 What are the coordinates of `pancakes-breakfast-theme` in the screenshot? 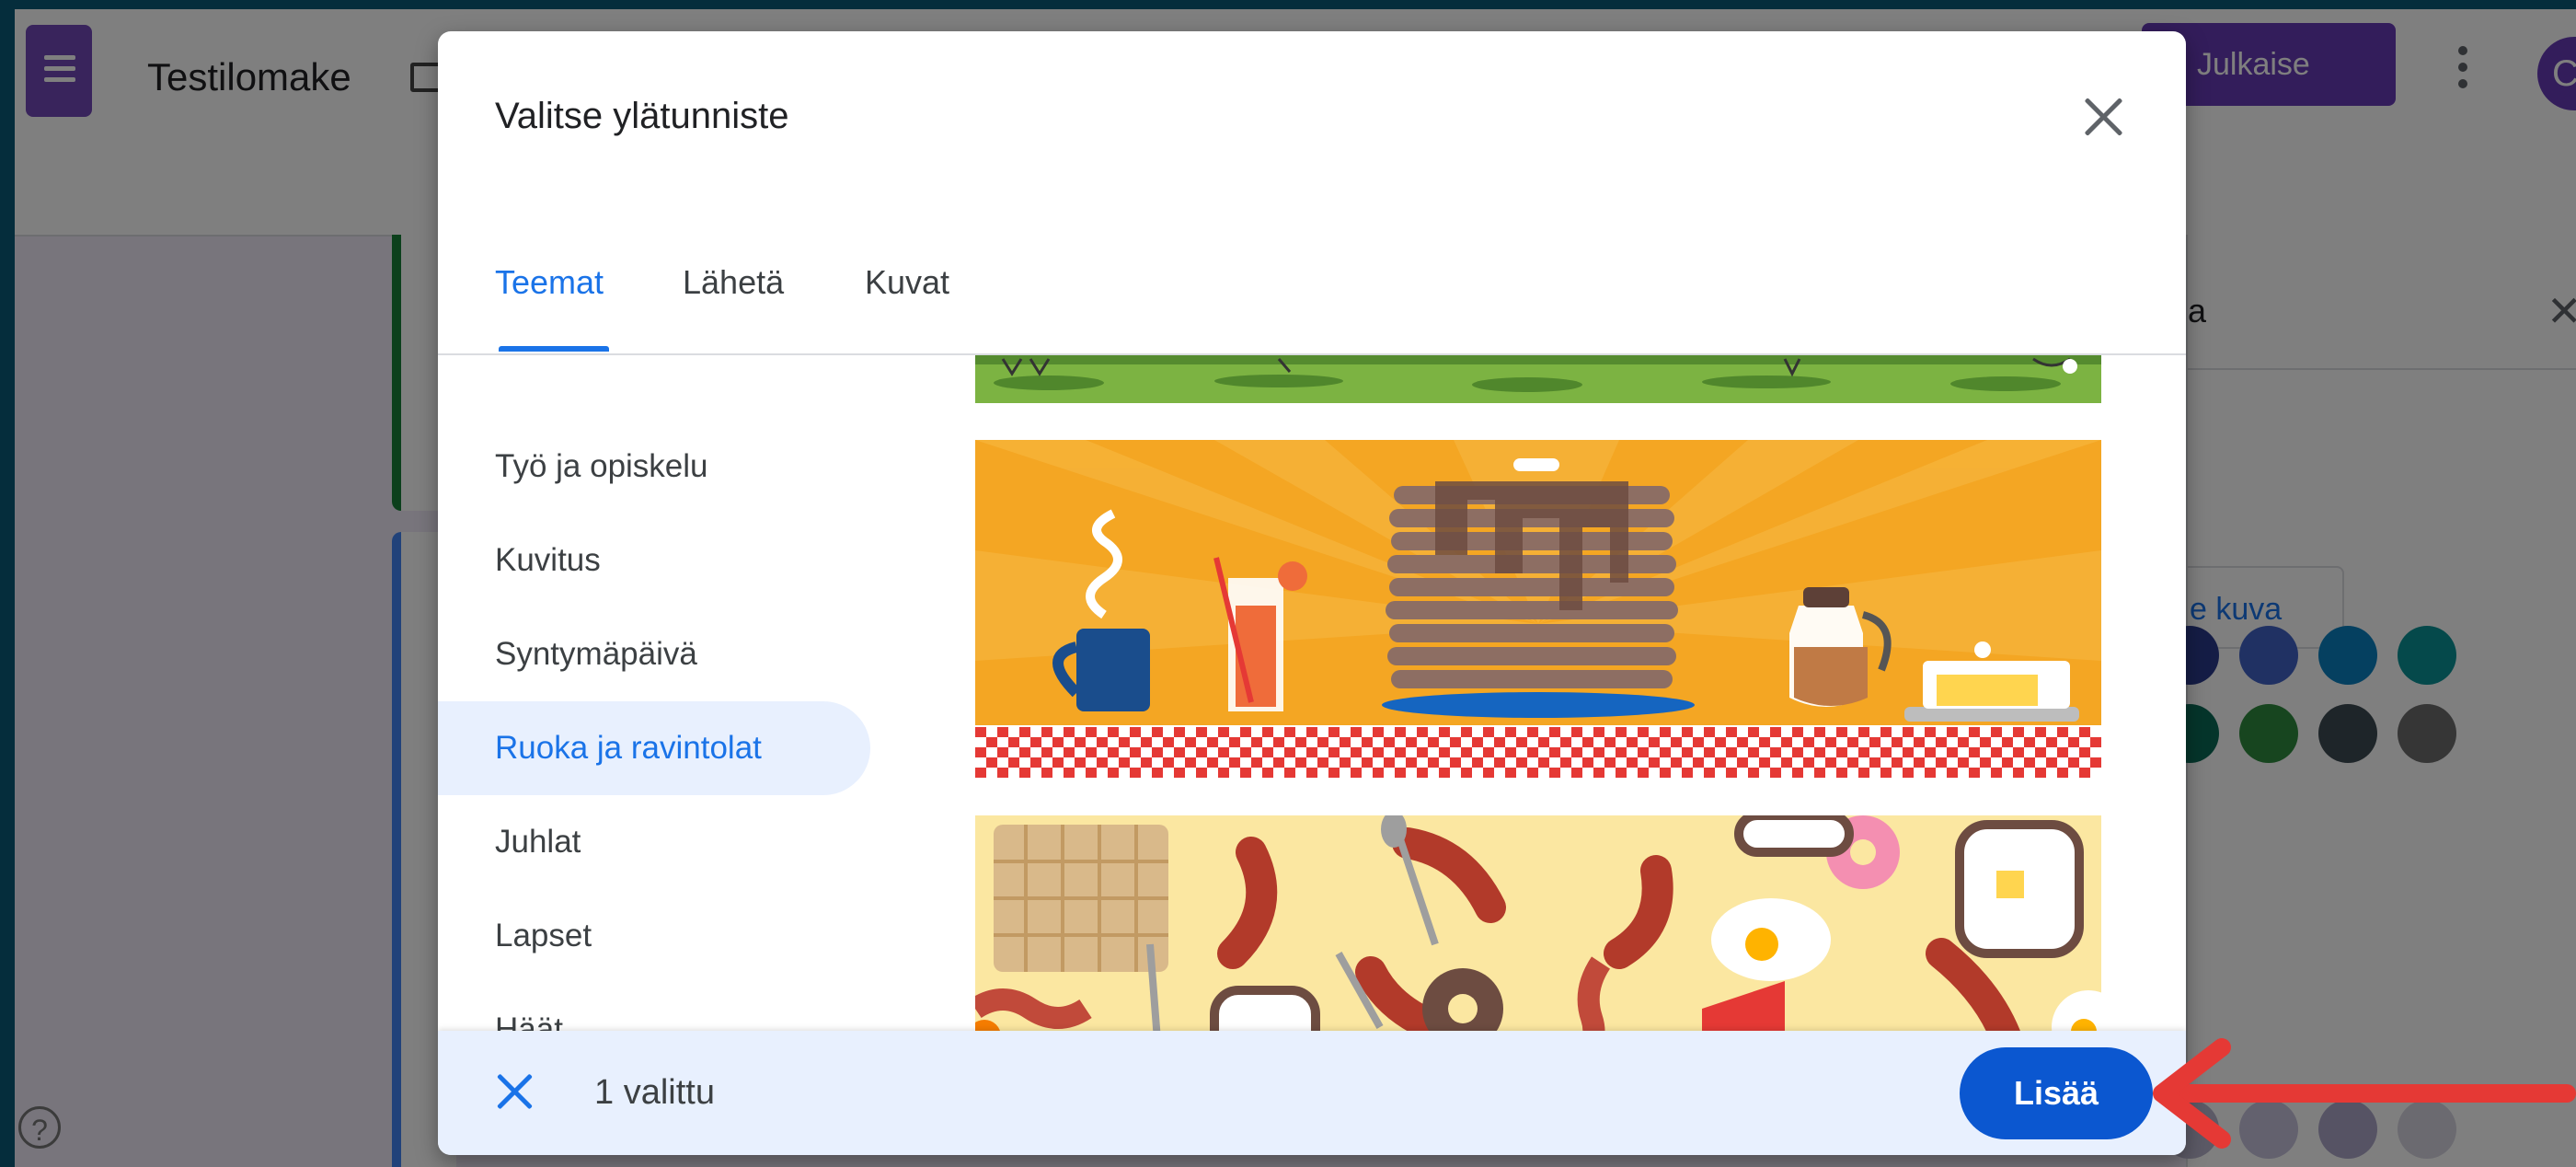 It's located at (1538, 609).